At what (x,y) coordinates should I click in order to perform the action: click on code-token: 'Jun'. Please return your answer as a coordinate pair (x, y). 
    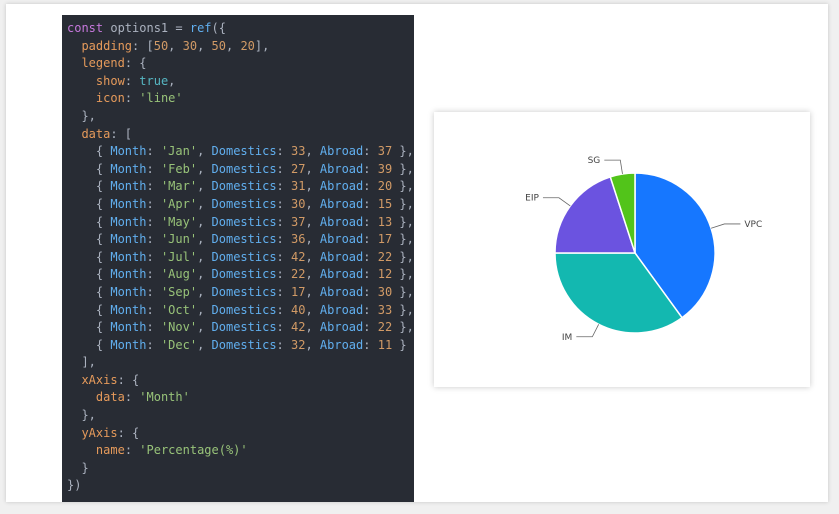
    Looking at the image, I should click on (179, 239).